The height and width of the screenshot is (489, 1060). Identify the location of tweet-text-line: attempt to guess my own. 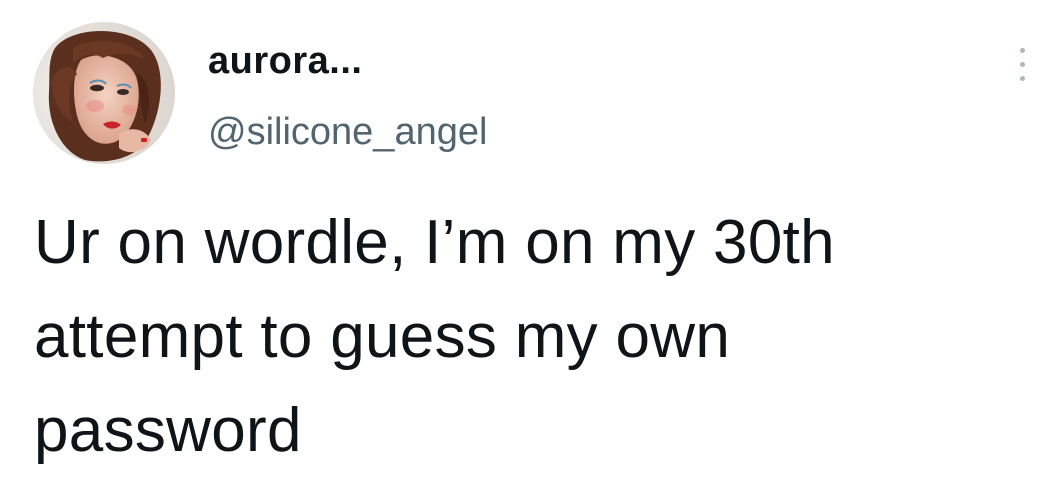
(382, 336).